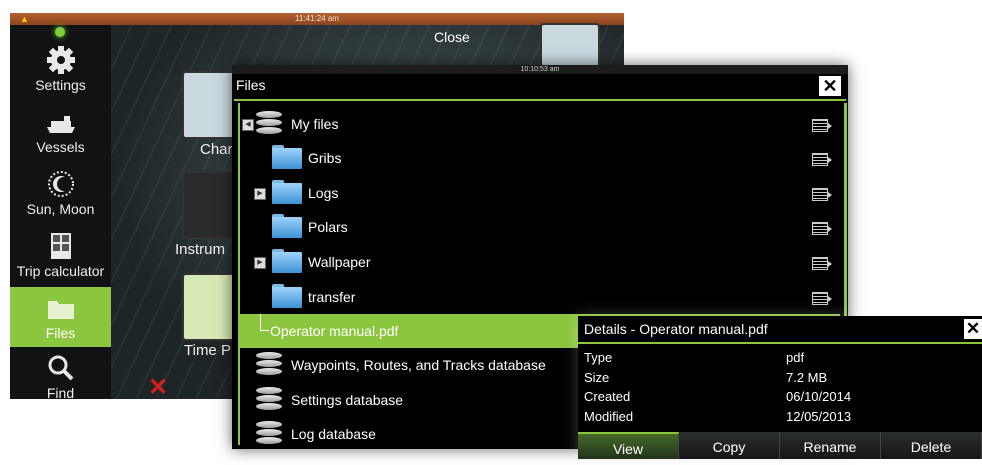  What do you see at coordinates (60, 392) in the screenshot?
I see `sidebar-item-label: Find` at bounding box center [60, 392].